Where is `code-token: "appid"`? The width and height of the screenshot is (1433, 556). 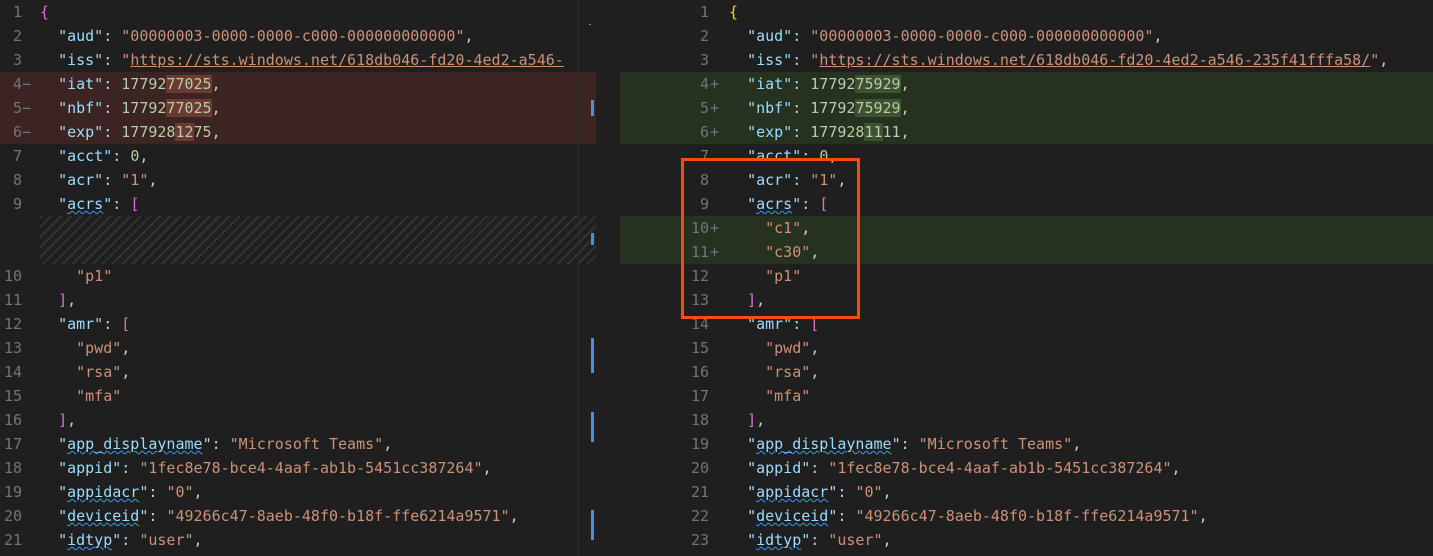 code-token: "appid" is located at coordinates (90, 468).